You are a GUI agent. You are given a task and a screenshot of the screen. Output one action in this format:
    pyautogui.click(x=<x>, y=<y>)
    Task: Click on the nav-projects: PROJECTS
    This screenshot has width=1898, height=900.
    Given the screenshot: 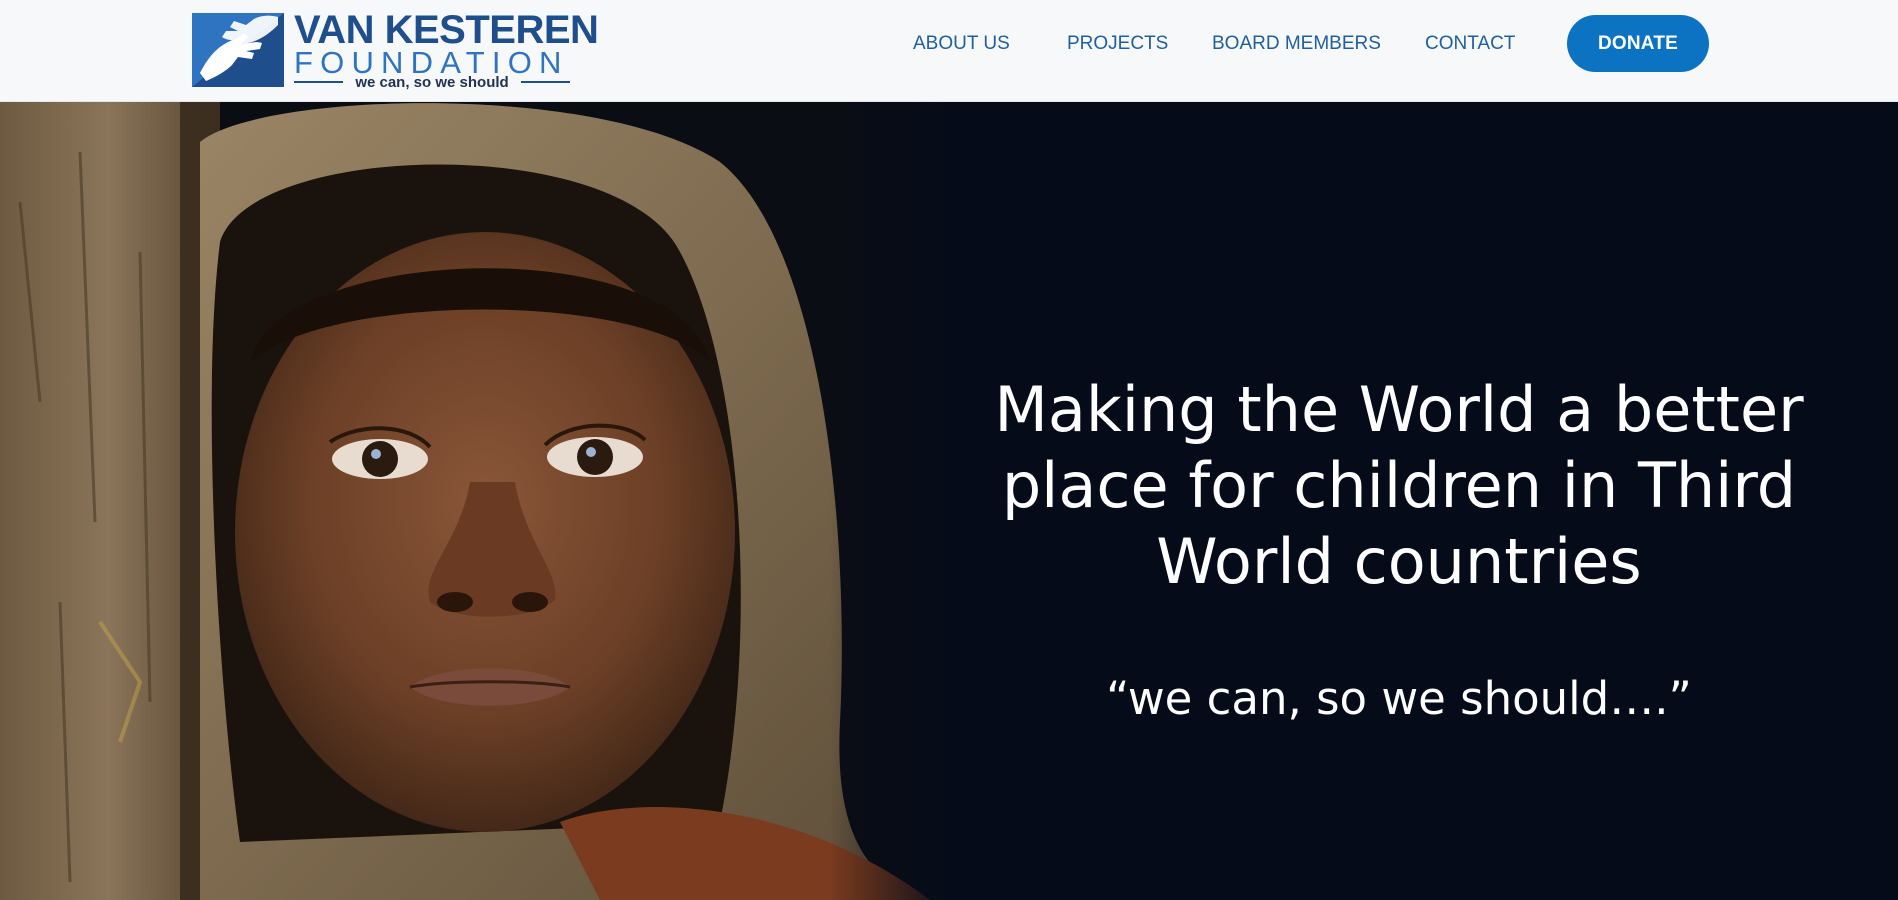 What is the action you would take?
    pyautogui.click(x=1117, y=44)
    